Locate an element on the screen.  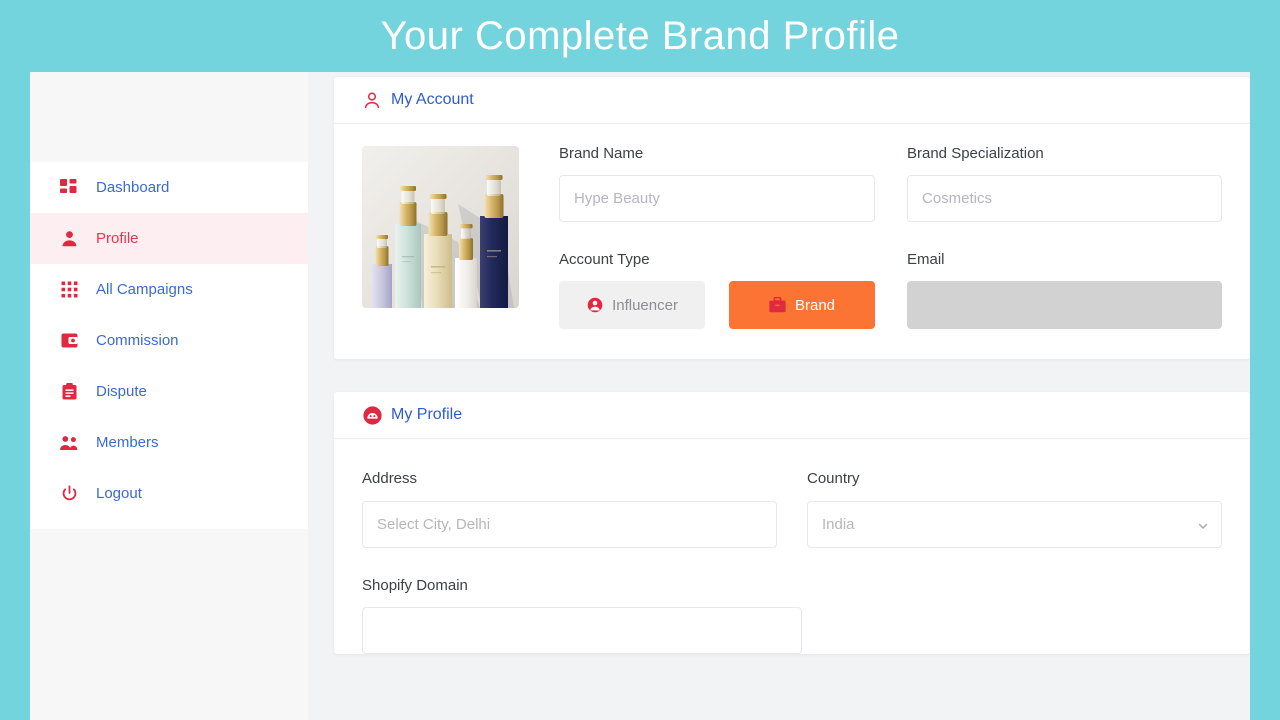
country-field: Country is located at coordinates (1014, 509).